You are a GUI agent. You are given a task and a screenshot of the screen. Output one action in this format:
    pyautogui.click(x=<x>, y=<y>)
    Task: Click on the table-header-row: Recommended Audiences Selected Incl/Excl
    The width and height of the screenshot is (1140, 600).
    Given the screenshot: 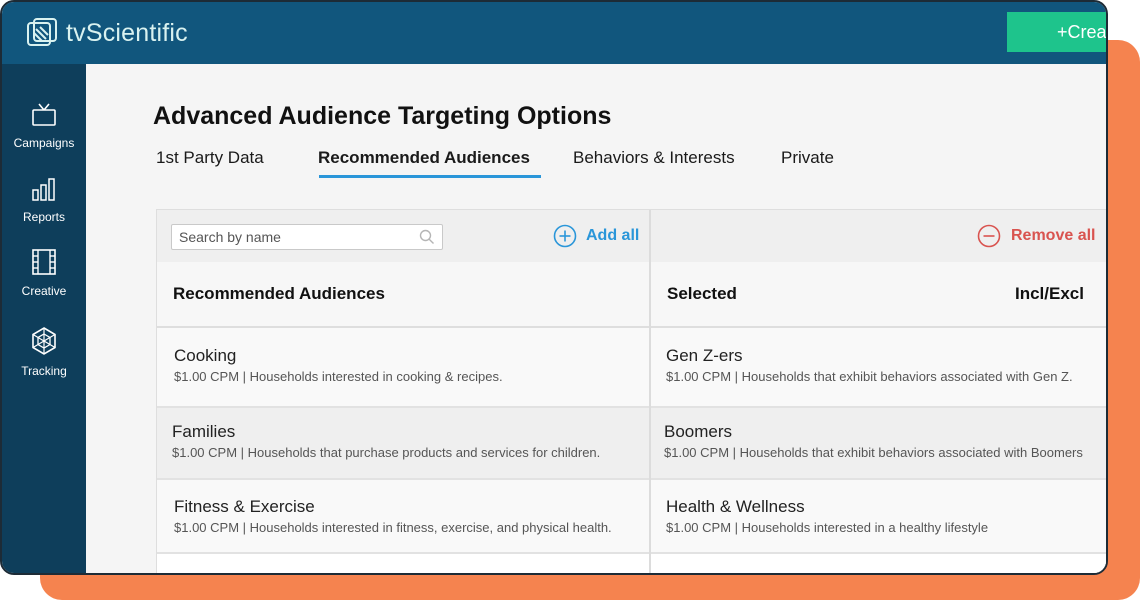 What is the action you would take?
    pyautogui.click(x=631, y=295)
    